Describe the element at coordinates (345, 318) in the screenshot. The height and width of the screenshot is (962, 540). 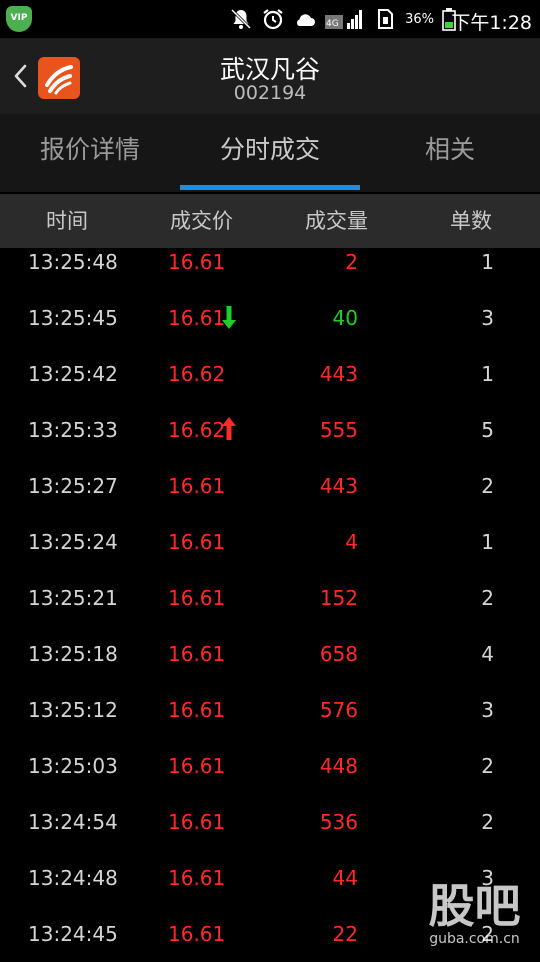
I see `trade-volume: 40` at that location.